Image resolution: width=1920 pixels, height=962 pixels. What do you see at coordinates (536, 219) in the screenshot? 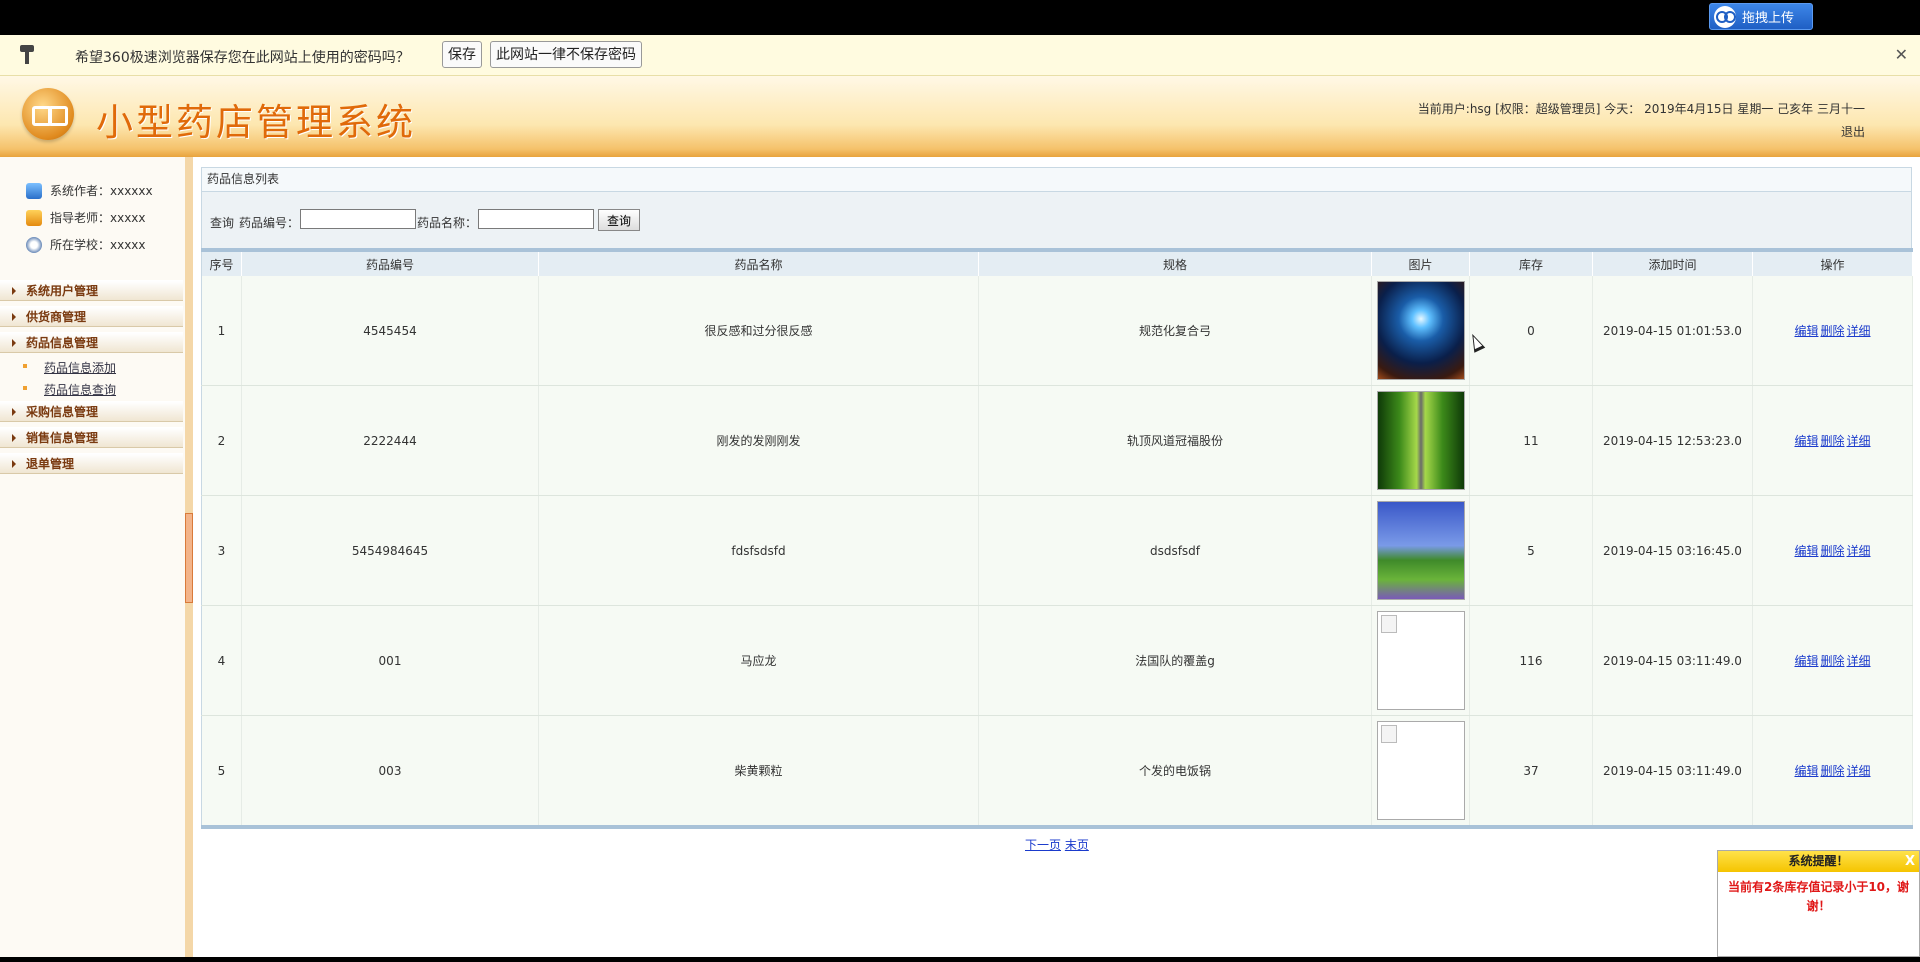
I see `drug-name-input` at bounding box center [536, 219].